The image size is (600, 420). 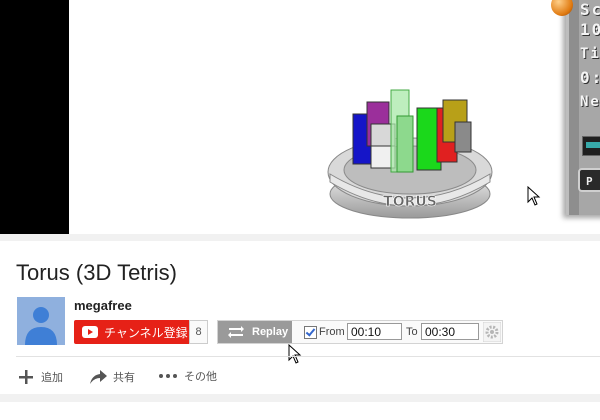 I want to click on more-button: その他, so click(x=187, y=376).